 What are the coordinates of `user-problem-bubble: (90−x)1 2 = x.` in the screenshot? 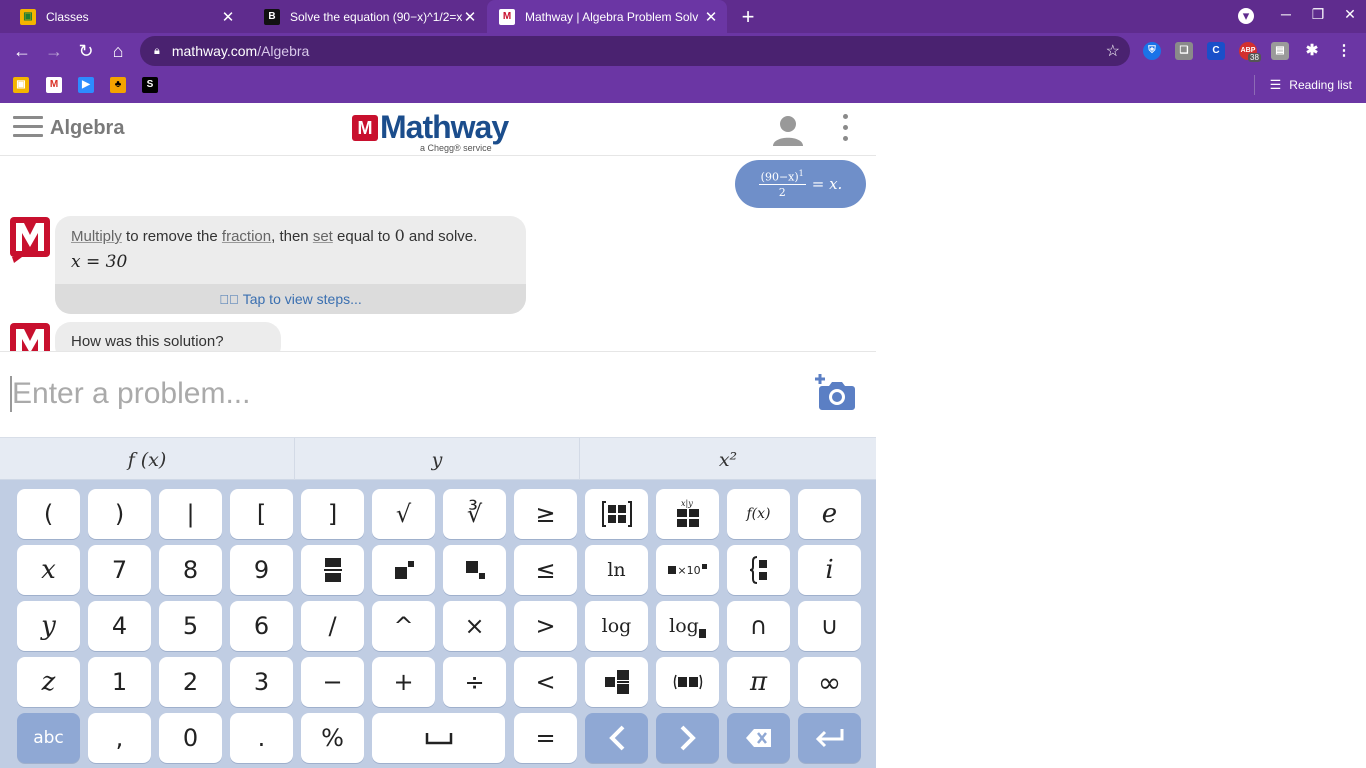 It's located at (800, 184).